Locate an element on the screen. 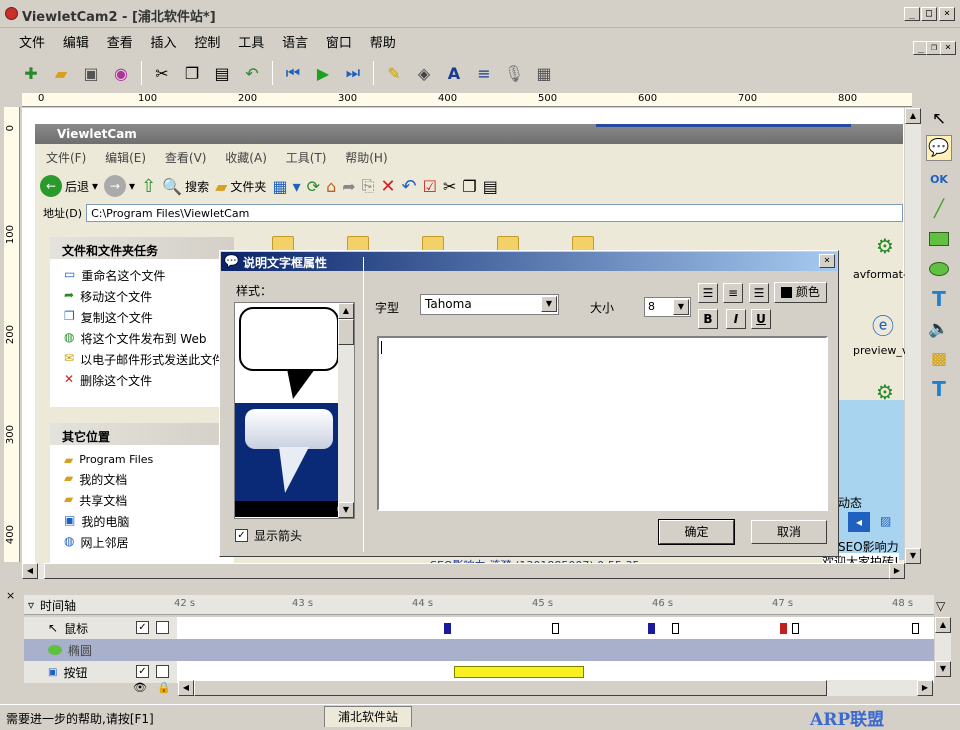  place-program-files: ▰ Program Files is located at coordinates (142, 460).